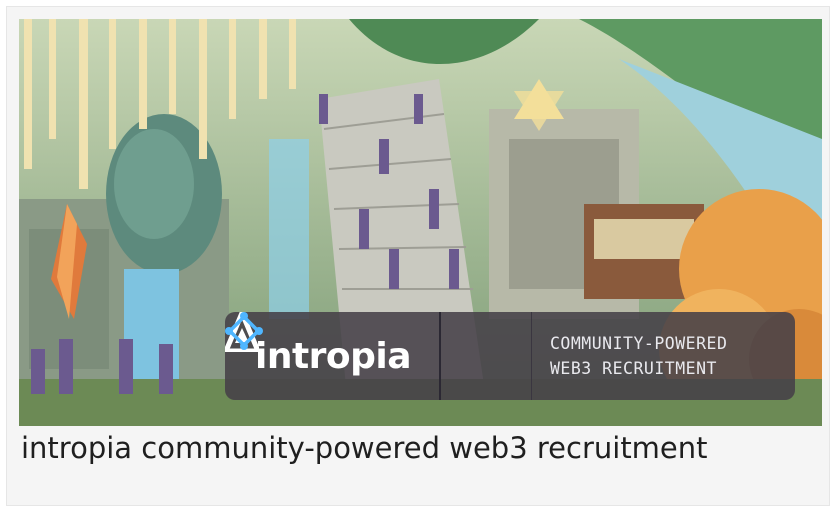 The image size is (837, 506). What do you see at coordinates (333, 356) in the screenshot?
I see `brand-name: intropia` at bounding box center [333, 356].